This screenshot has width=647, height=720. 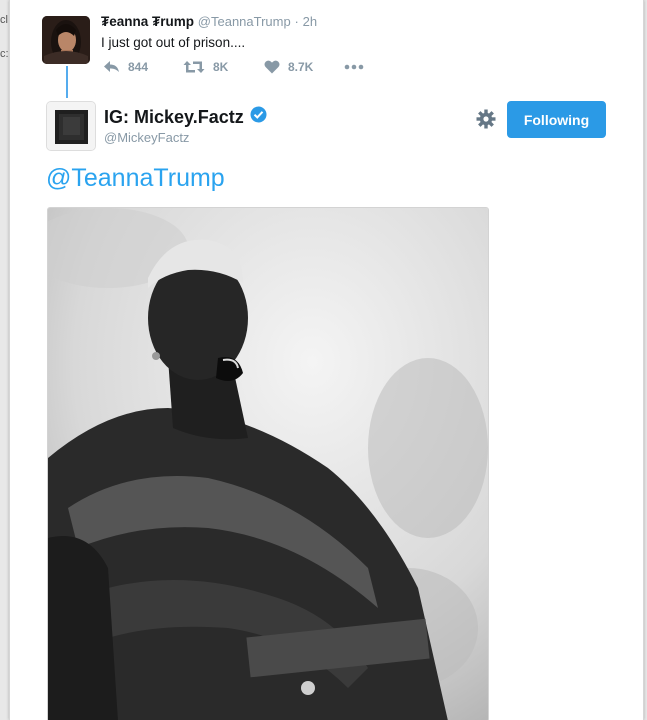 I want to click on tweet-header: ₮eanna ₮rump @TeannaTrump · 2h, so click(x=209, y=21).